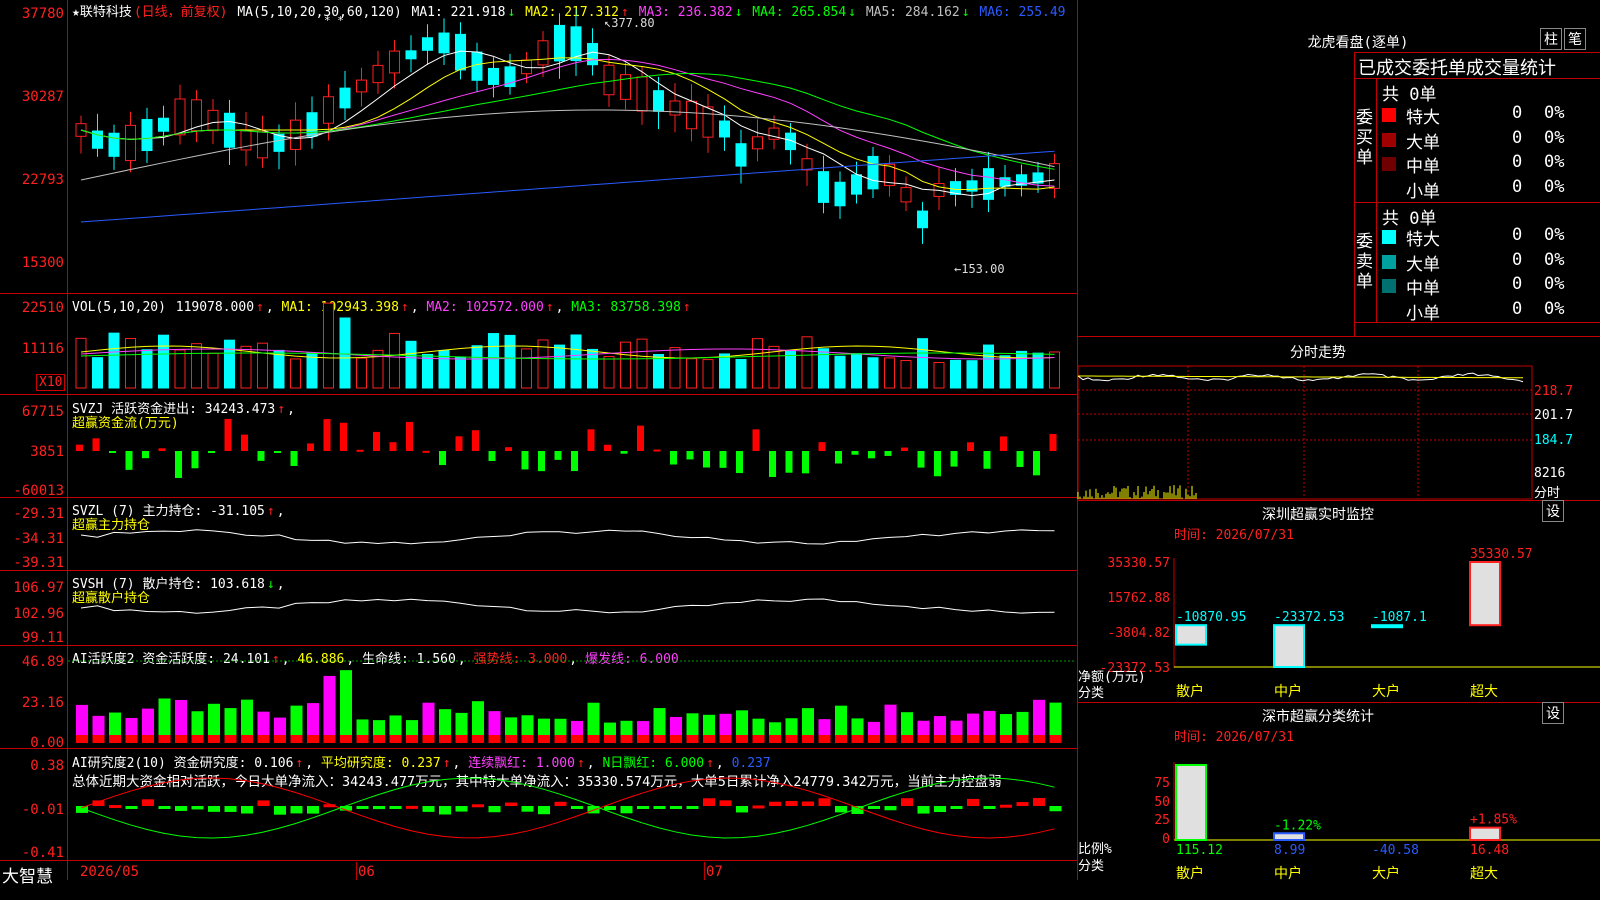  I want to click on main-position-chart, so click(539, 533).